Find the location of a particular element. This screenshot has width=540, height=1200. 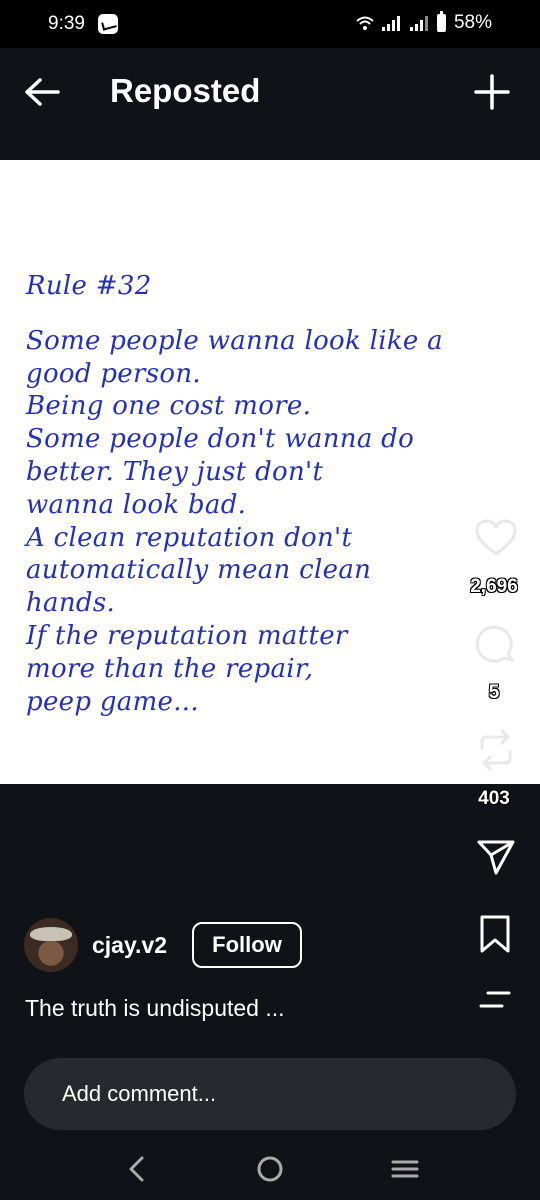

post-text-line: wanna look bad. is located at coordinates (136, 504).